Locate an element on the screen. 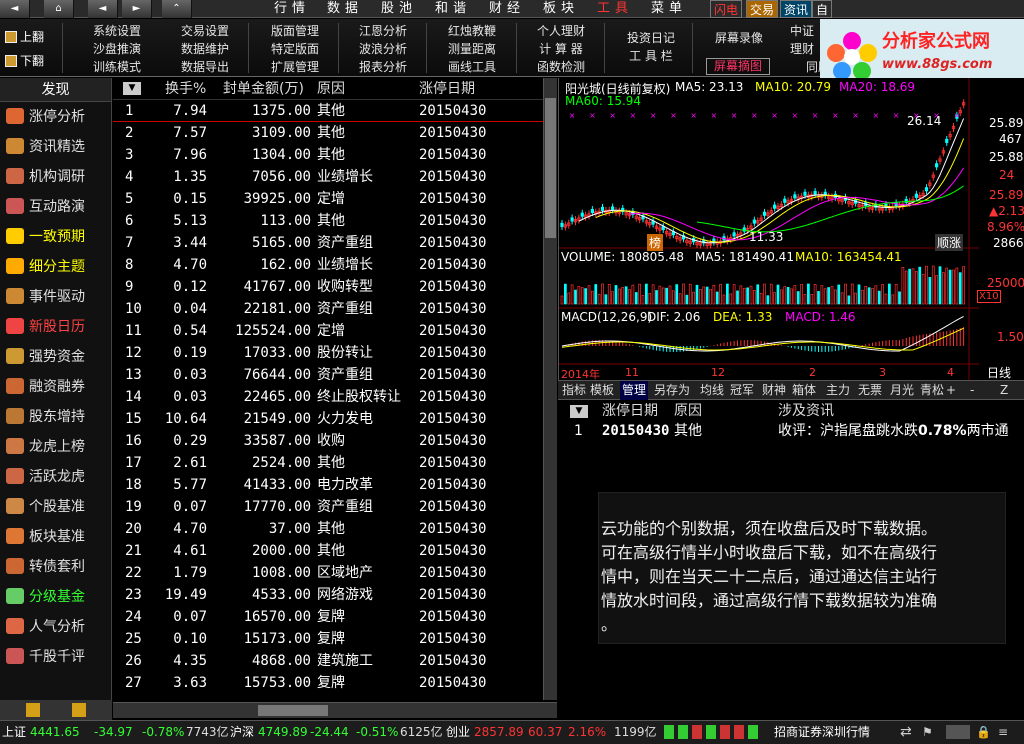  up-icon: ⌃ is located at coordinates (177, 9).